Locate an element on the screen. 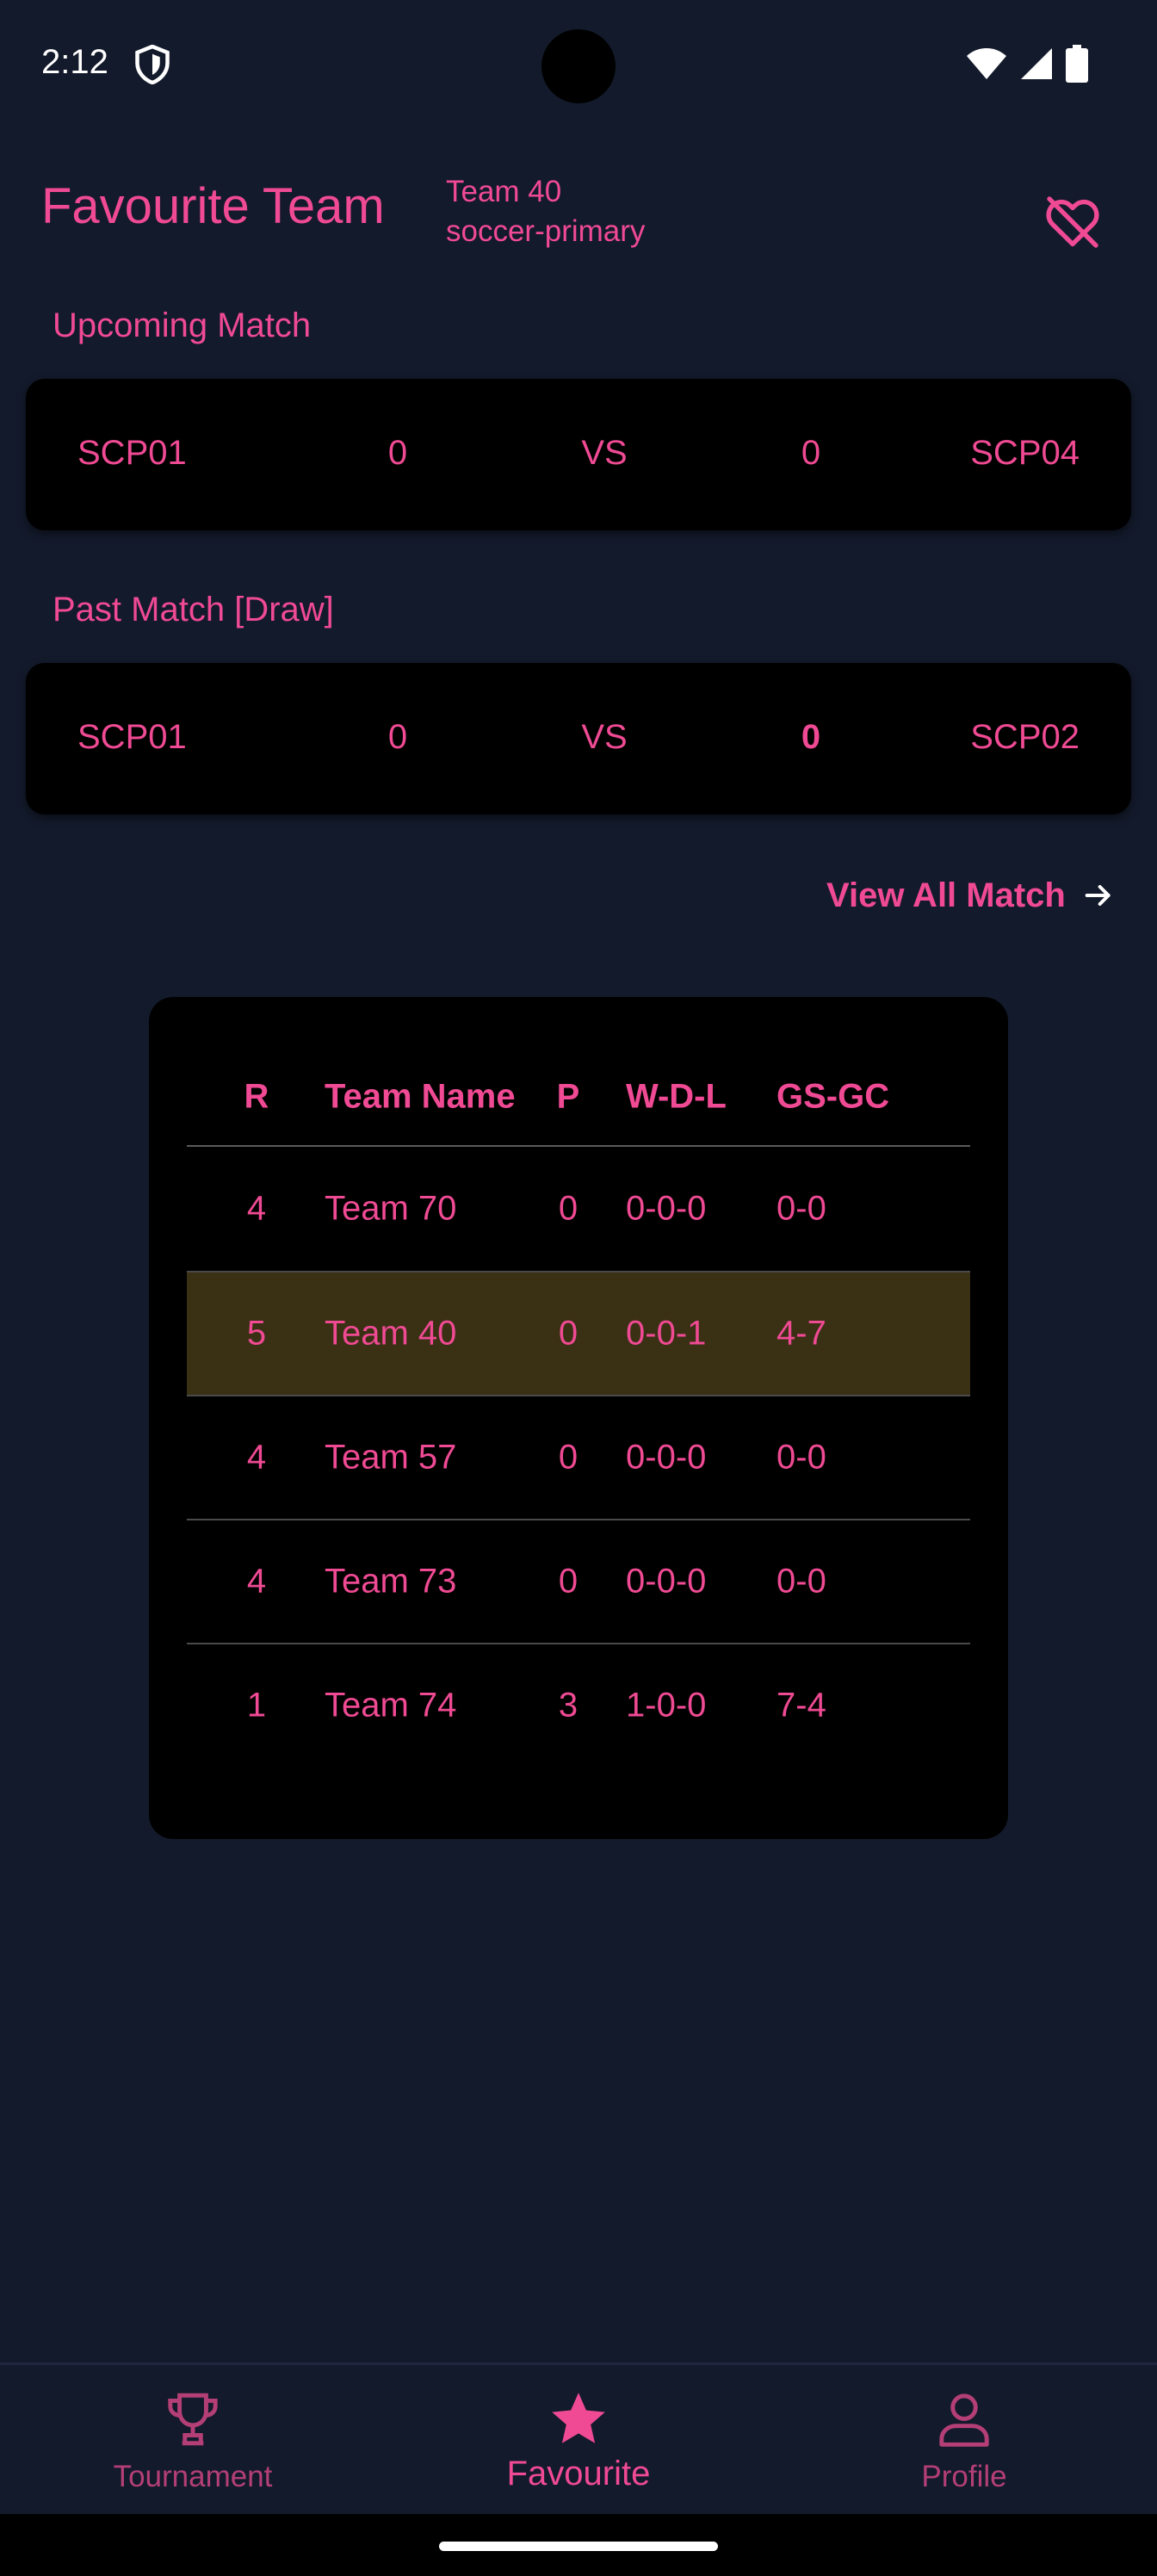 This screenshot has width=1157, height=2576. app-header: Favourite Team Team 40 soccer-primary is located at coordinates (579, 211).